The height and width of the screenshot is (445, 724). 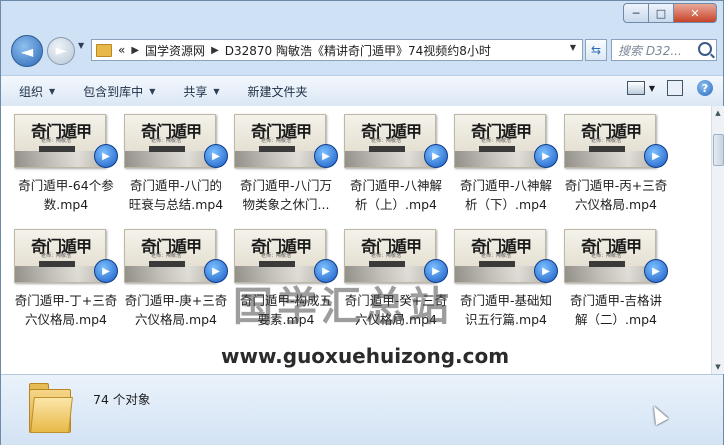 What do you see at coordinates (66, 195) in the screenshot?
I see `file-name: 奇门遁甲-64个参数.mp4` at bounding box center [66, 195].